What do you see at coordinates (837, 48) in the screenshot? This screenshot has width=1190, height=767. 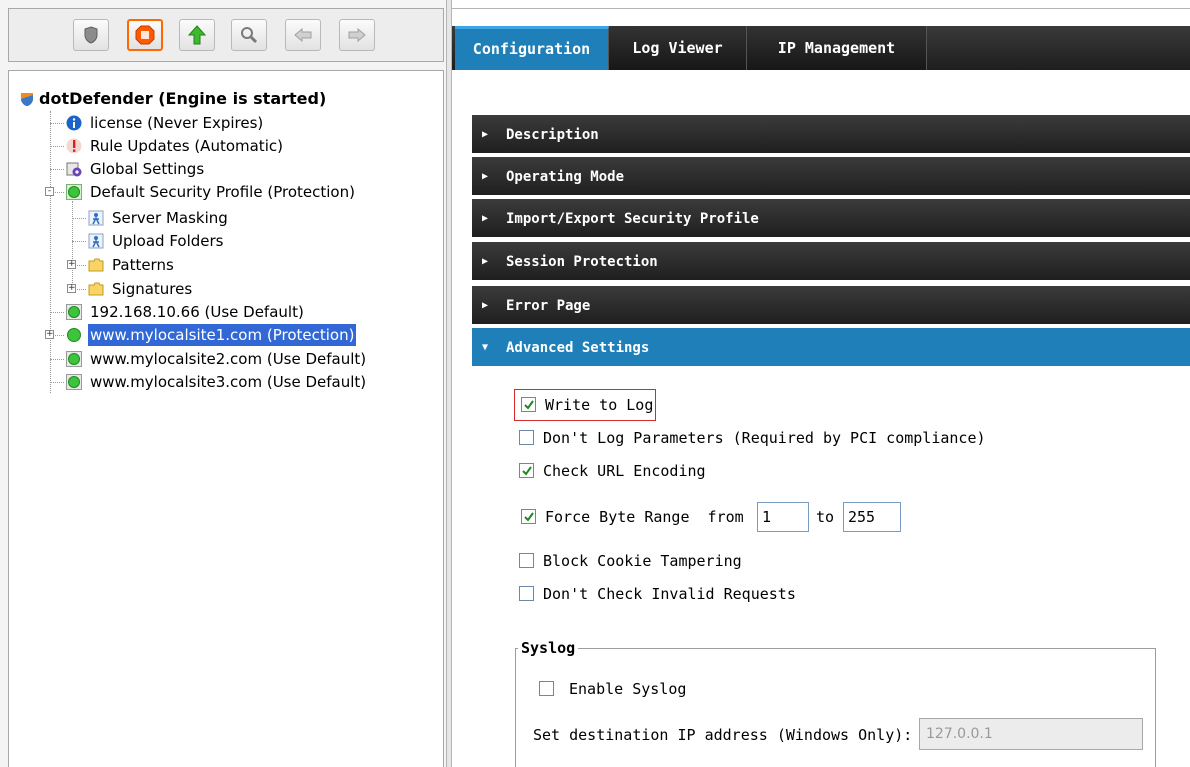 I see `tab-ip-management: IP Management` at bounding box center [837, 48].